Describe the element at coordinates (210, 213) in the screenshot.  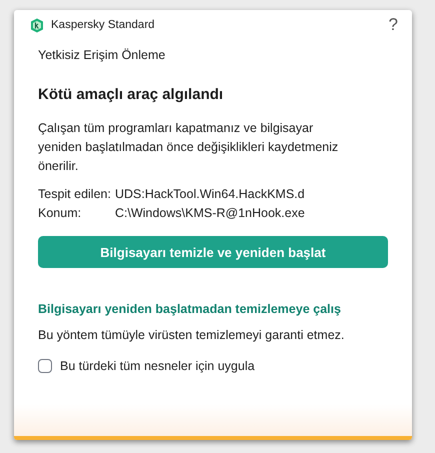
I see `detail-value: C:\Windows\KMS-R@1nHook.exe` at that location.